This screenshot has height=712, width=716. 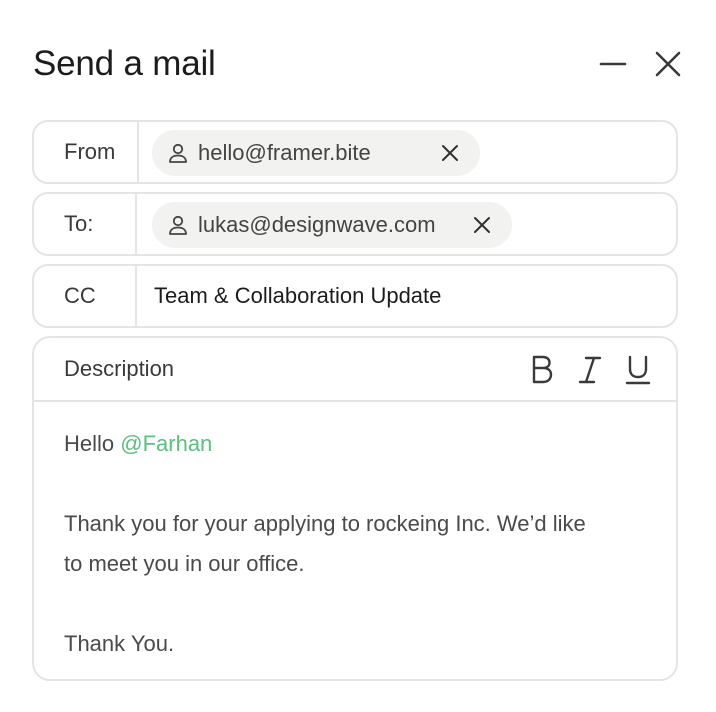 I want to click on window-controls, so click(x=641, y=64).